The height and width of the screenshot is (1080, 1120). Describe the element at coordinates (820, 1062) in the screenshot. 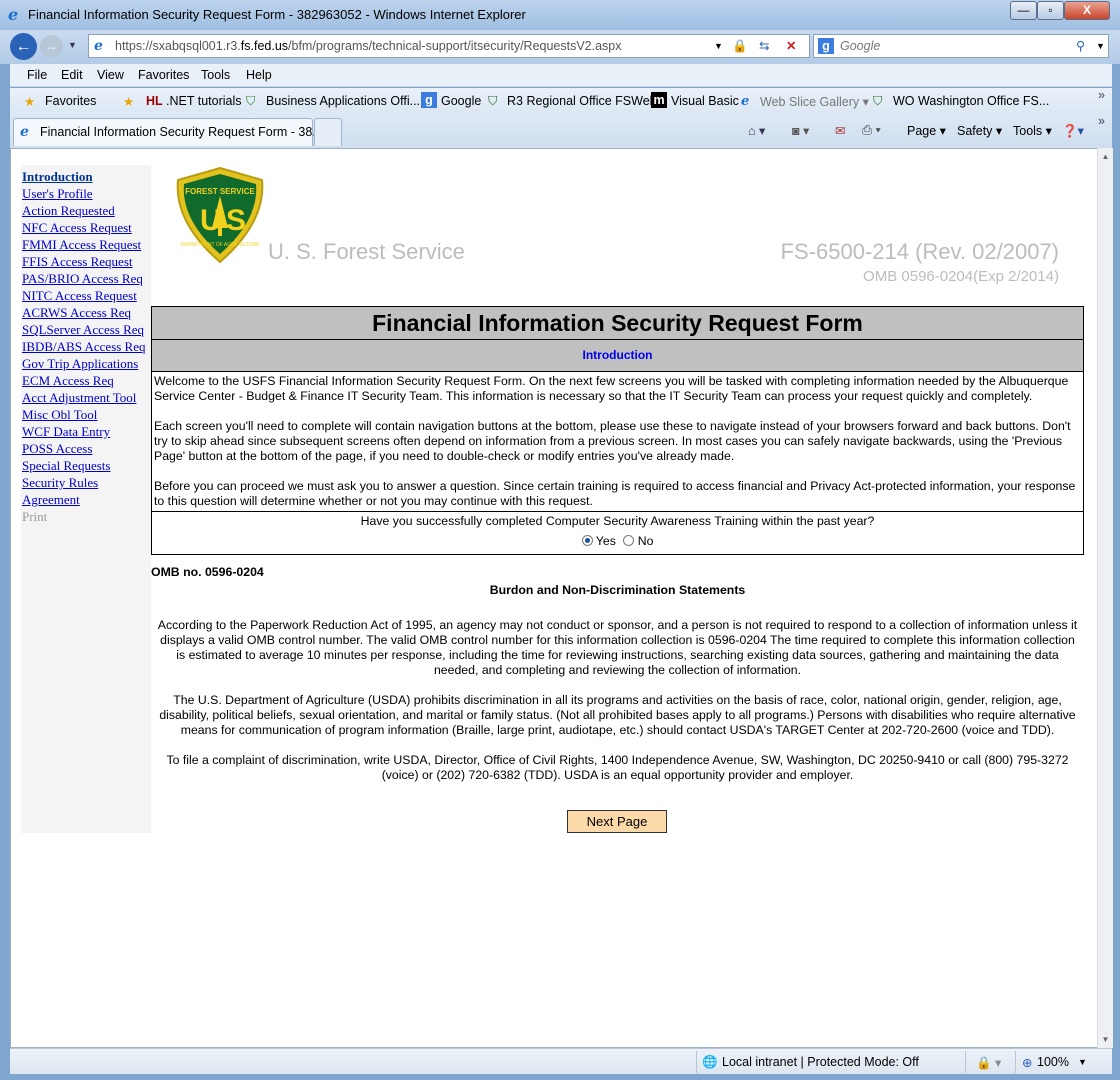

I see `security-zone: Local intranet | Protected Mode: Off` at that location.